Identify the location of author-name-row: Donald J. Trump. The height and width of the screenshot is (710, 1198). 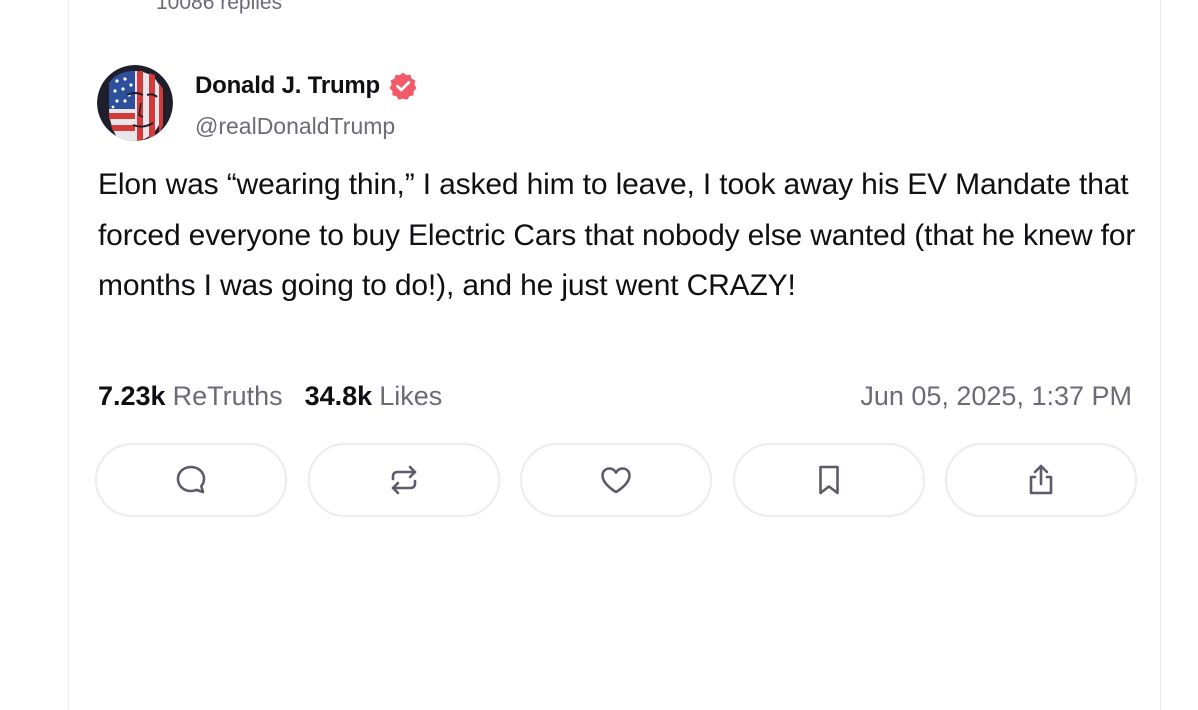
(306, 86).